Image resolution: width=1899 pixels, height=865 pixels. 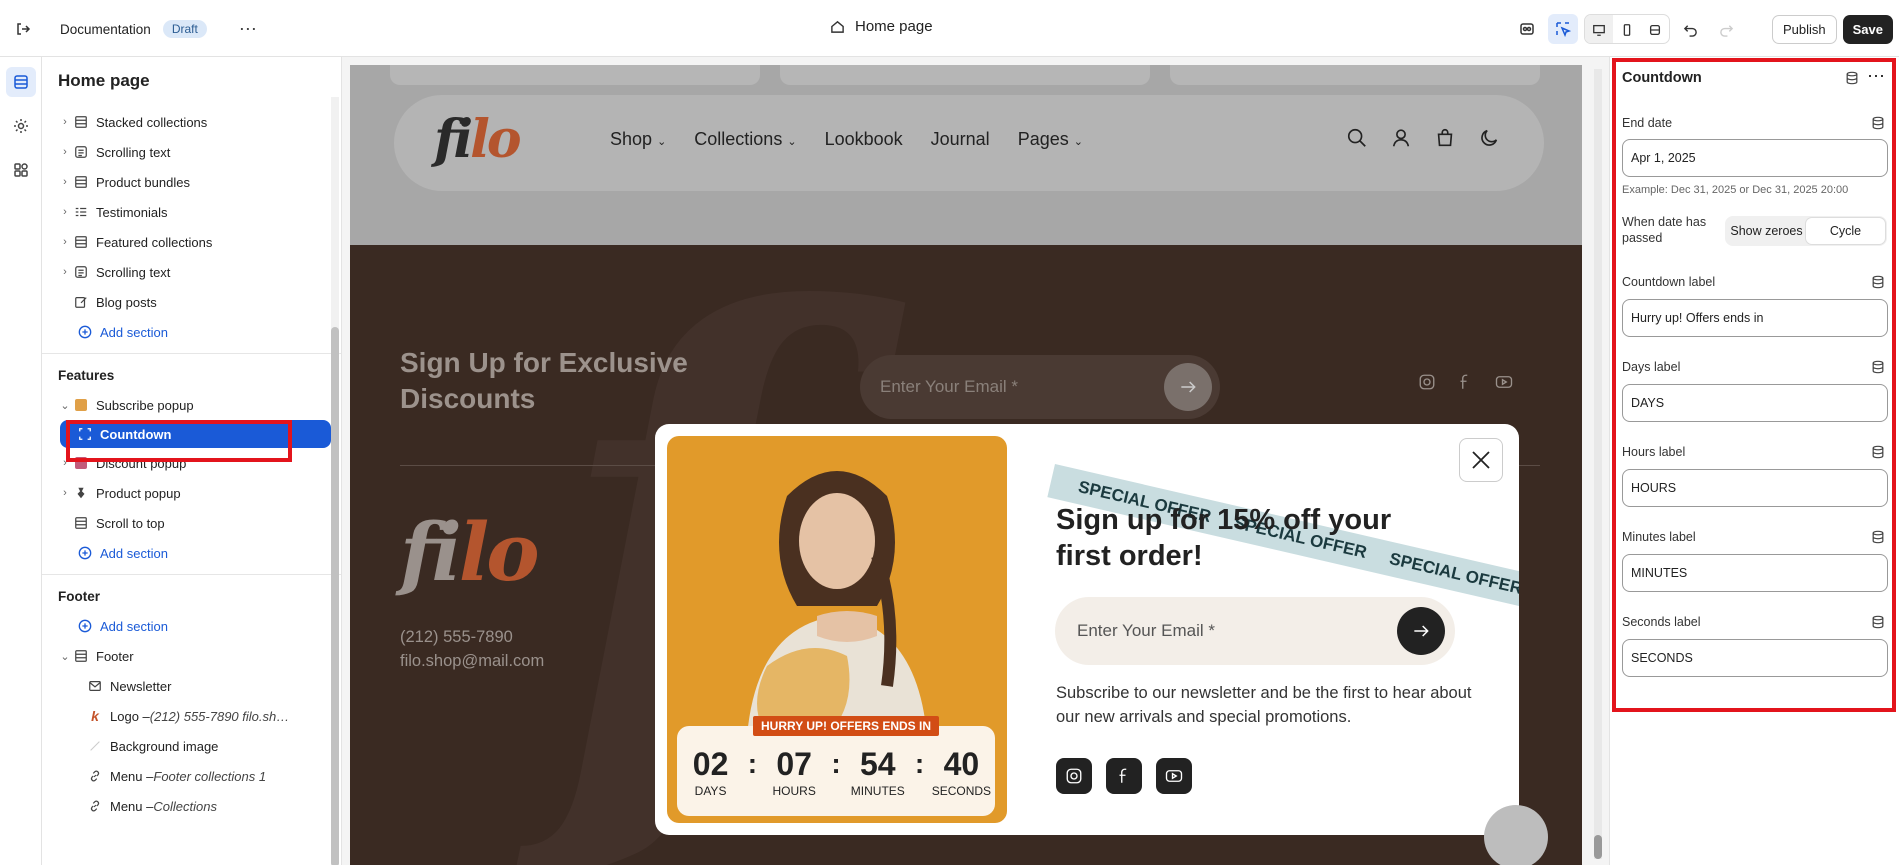 I want to click on site-nav-link: Journal, so click(x=960, y=139).